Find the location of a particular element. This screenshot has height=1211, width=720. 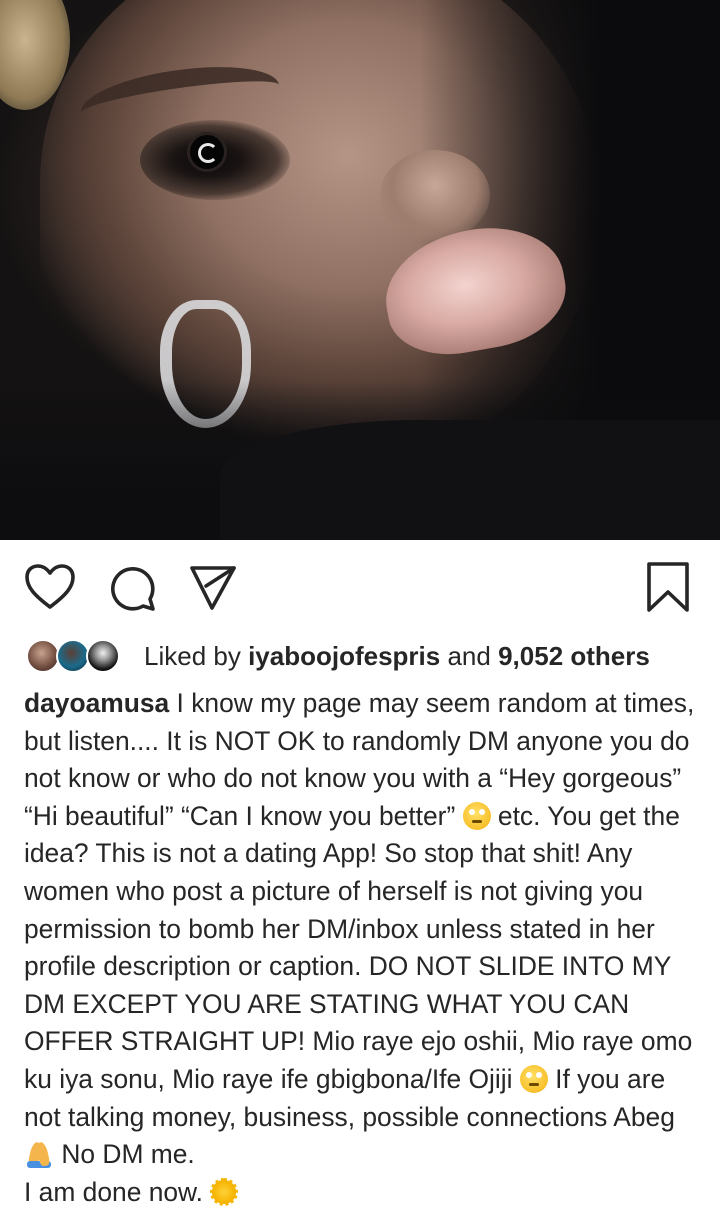

caption-username: dayoamusa is located at coordinates (96, 703).